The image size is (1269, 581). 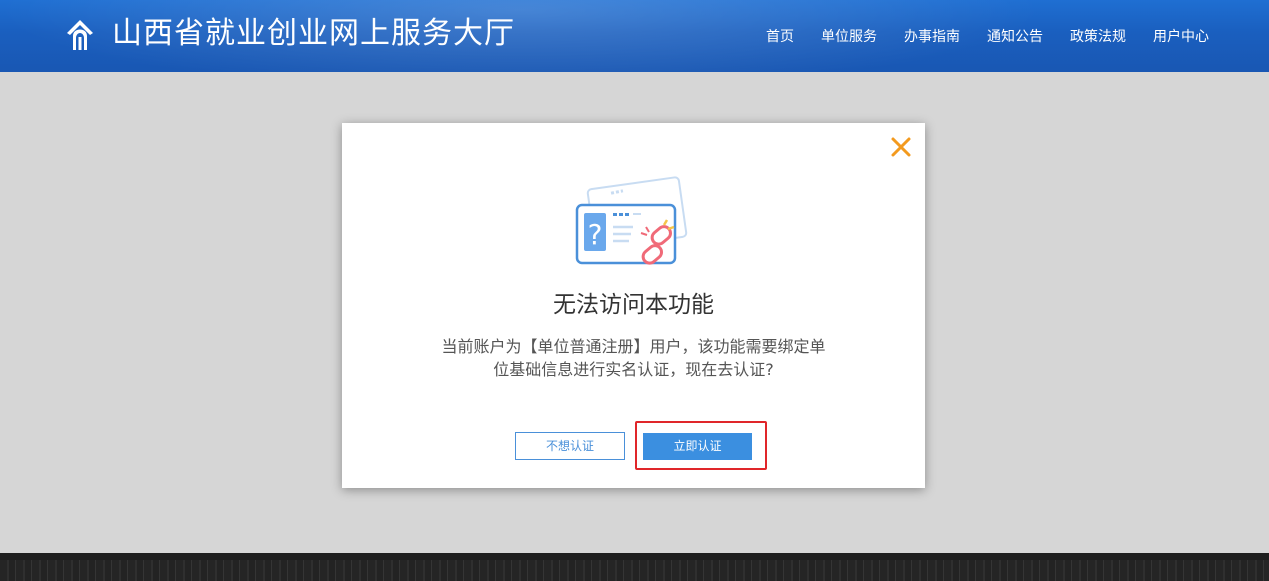 What do you see at coordinates (570, 446) in the screenshot?
I see `decline-verification-button: 不想认证` at bounding box center [570, 446].